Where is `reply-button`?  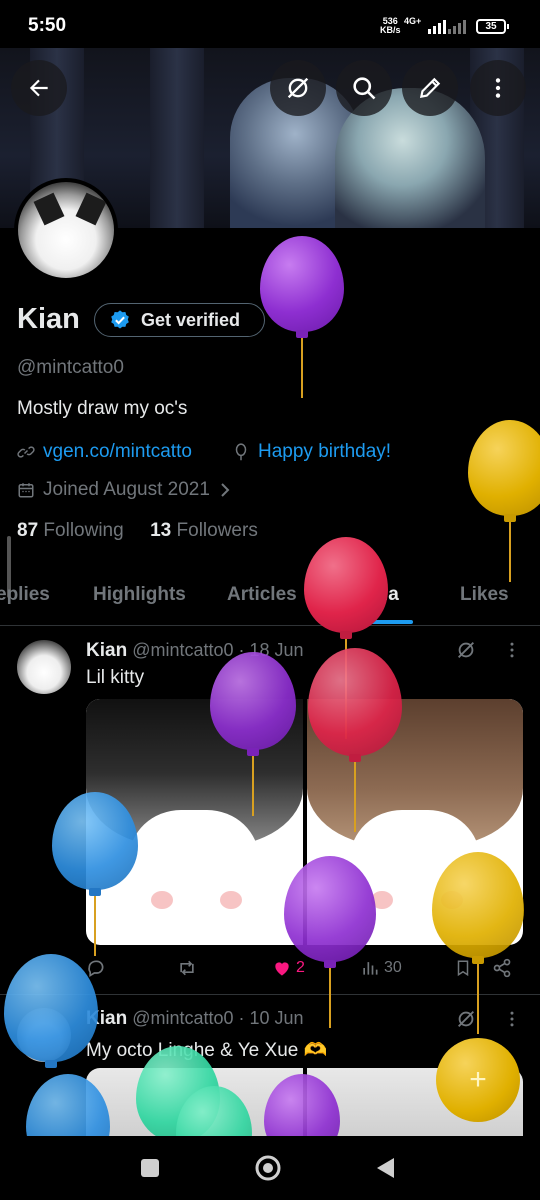 reply-button is located at coordinates (96, 968).